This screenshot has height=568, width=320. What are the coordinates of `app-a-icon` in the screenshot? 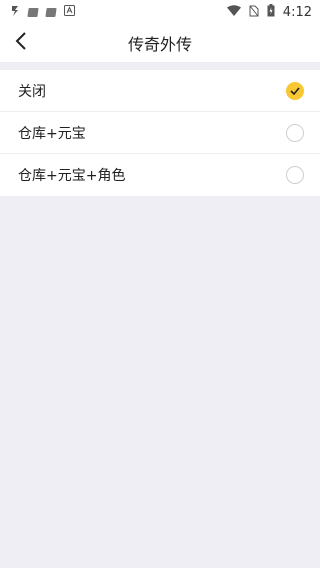 It's located at (69, 12).